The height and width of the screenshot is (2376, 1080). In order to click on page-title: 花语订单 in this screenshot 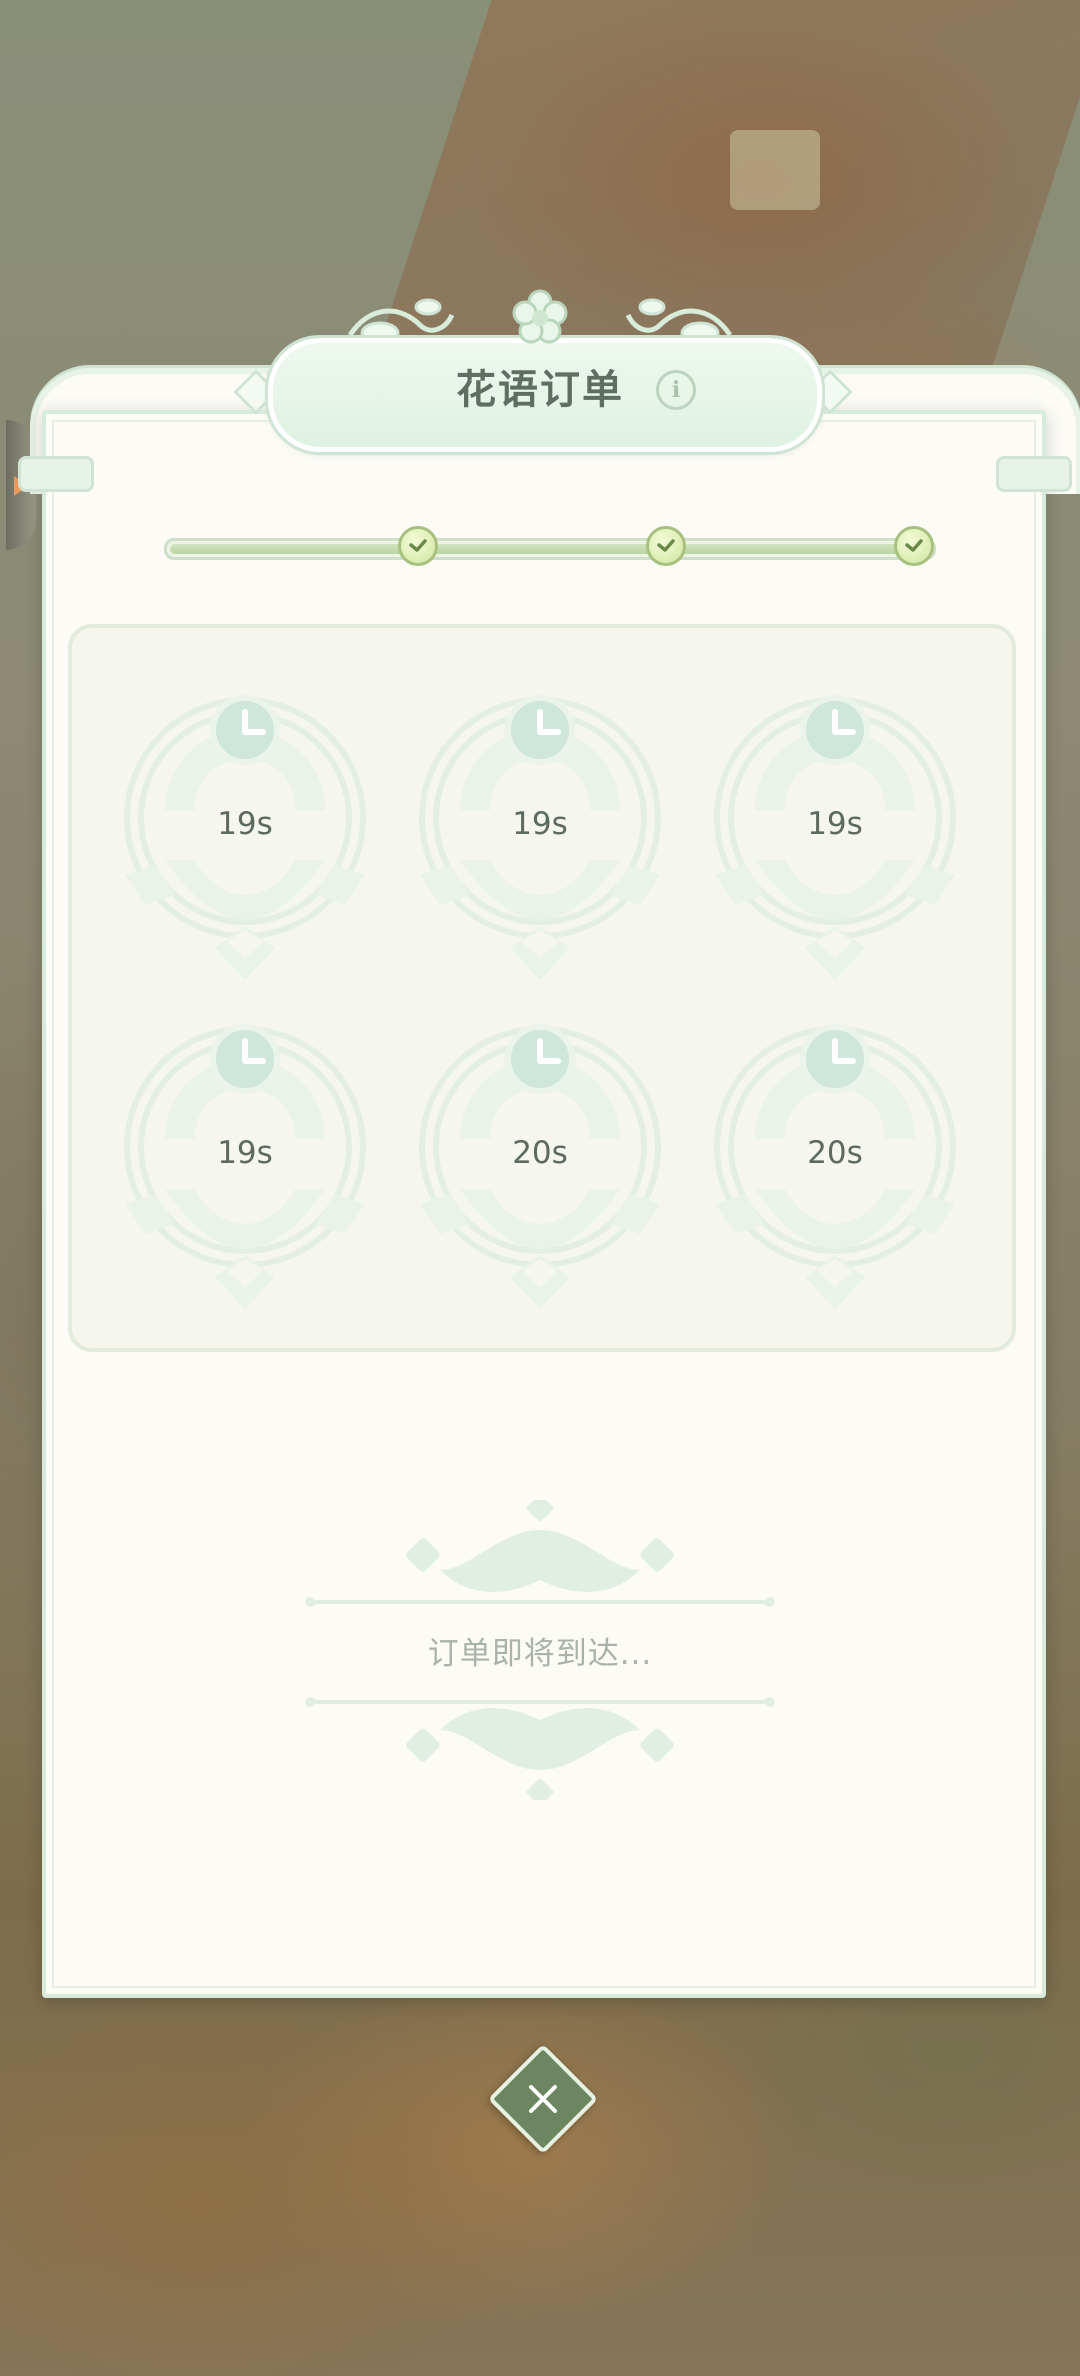, I will do `click(540, 390)`.